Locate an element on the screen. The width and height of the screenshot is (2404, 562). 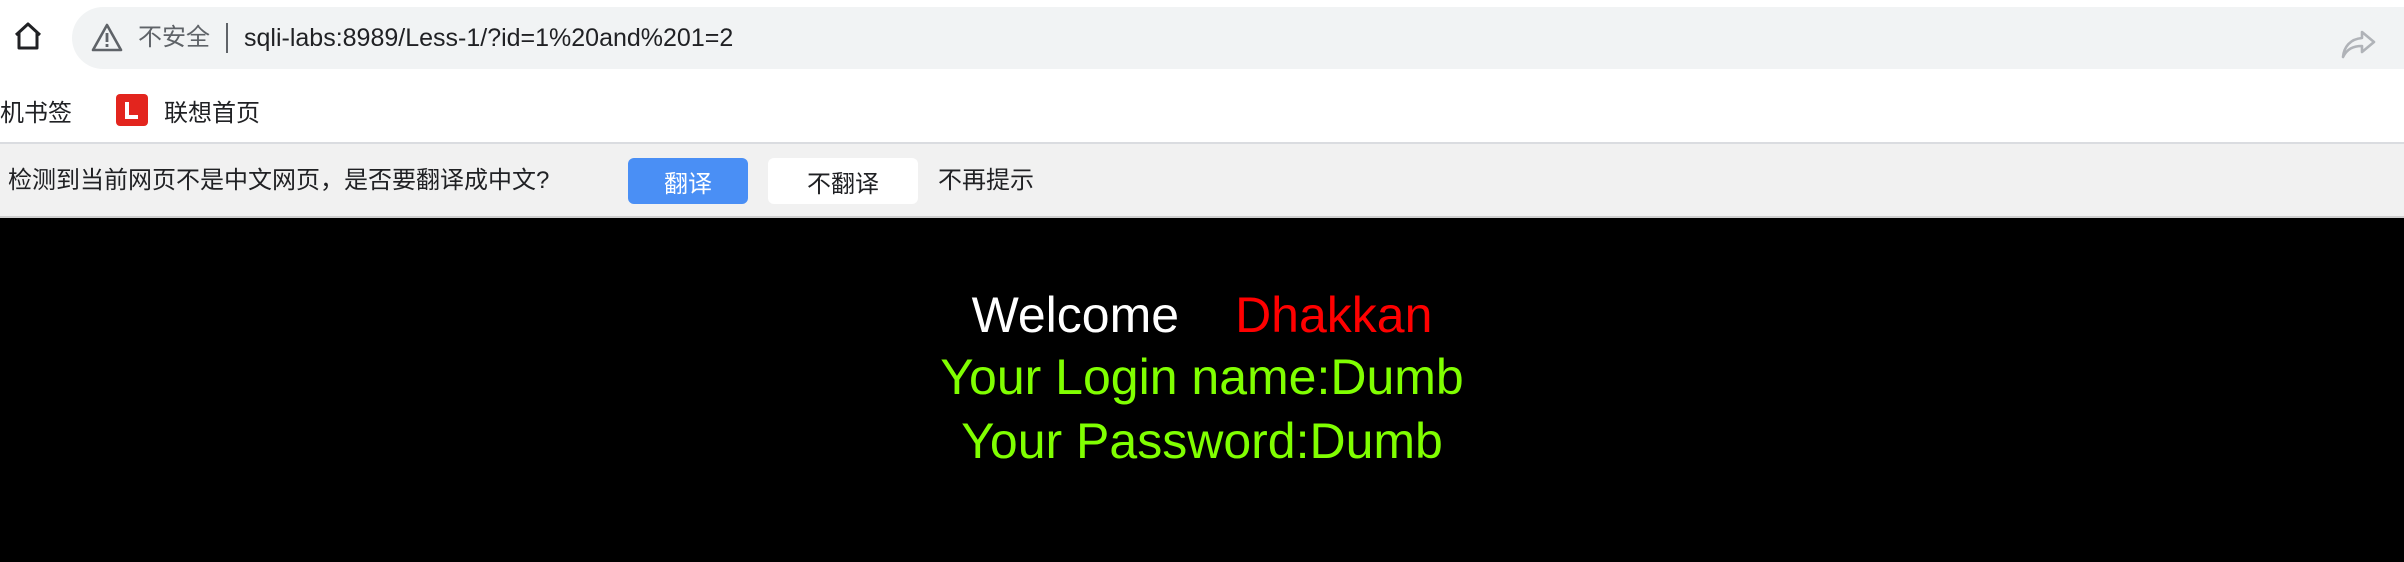
lenovo-logo-icon is located at coordinates (132, 110).